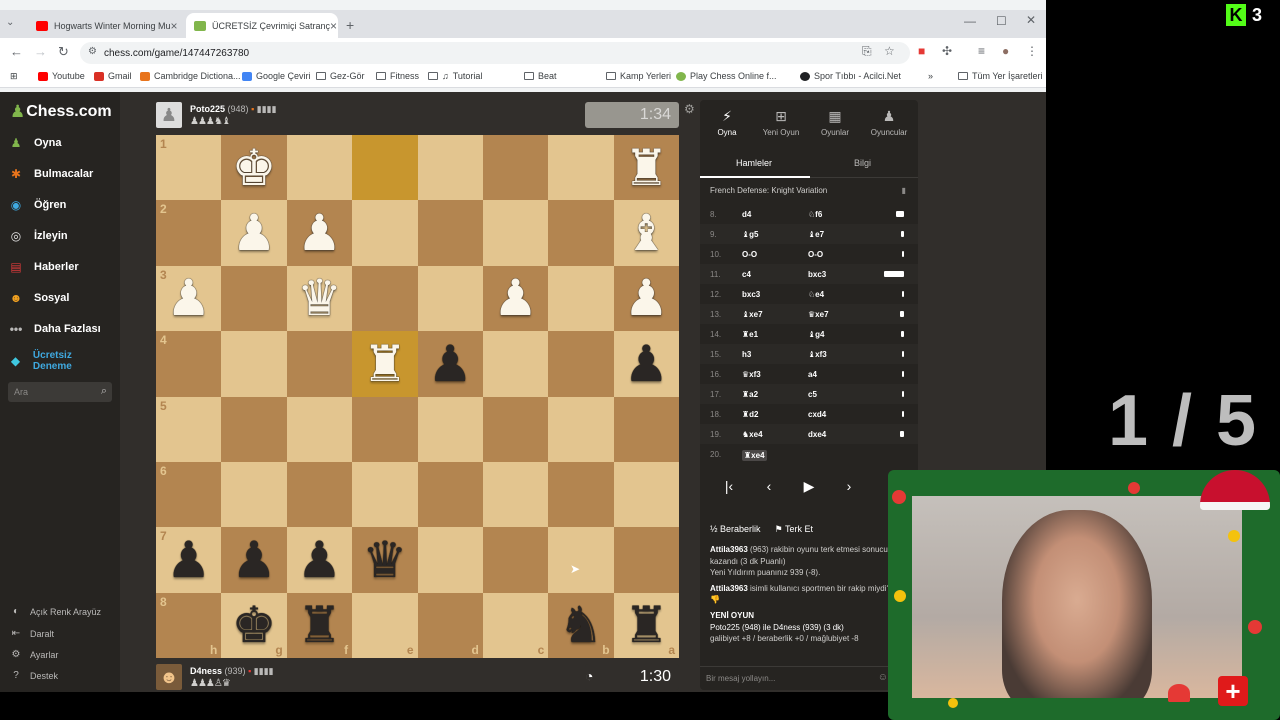  What do you see at coordinates (581, 298) in the screenshot?
I see `square-b3` at bounding box center [581, 298].